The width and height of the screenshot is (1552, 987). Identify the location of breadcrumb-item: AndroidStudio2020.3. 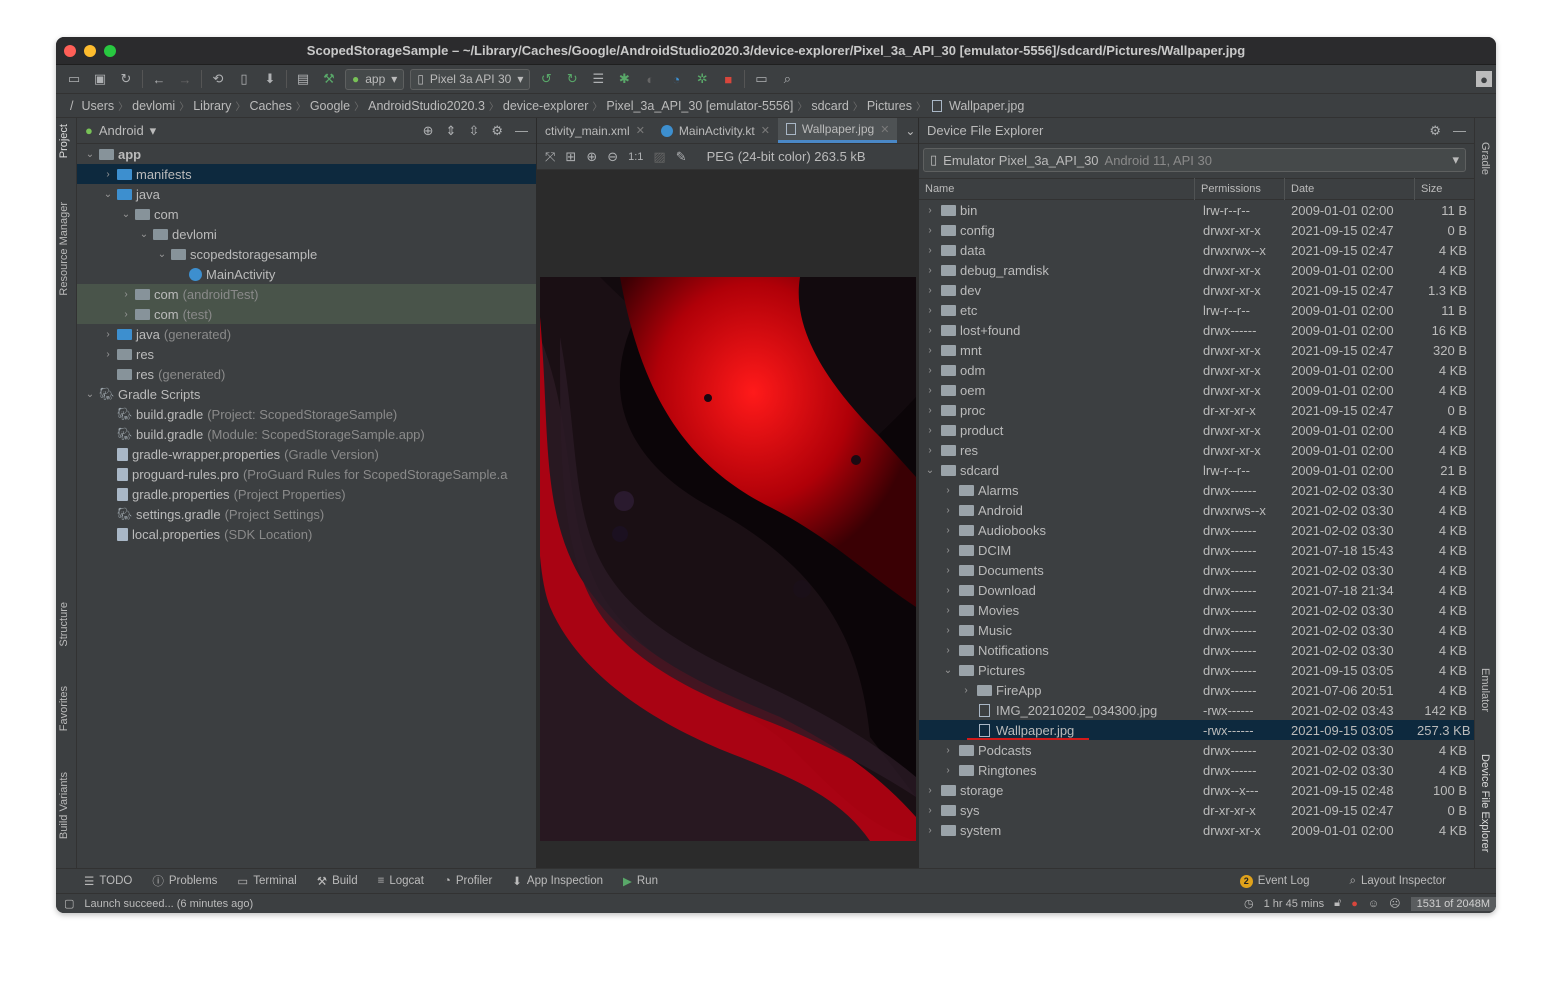
(426, 106).